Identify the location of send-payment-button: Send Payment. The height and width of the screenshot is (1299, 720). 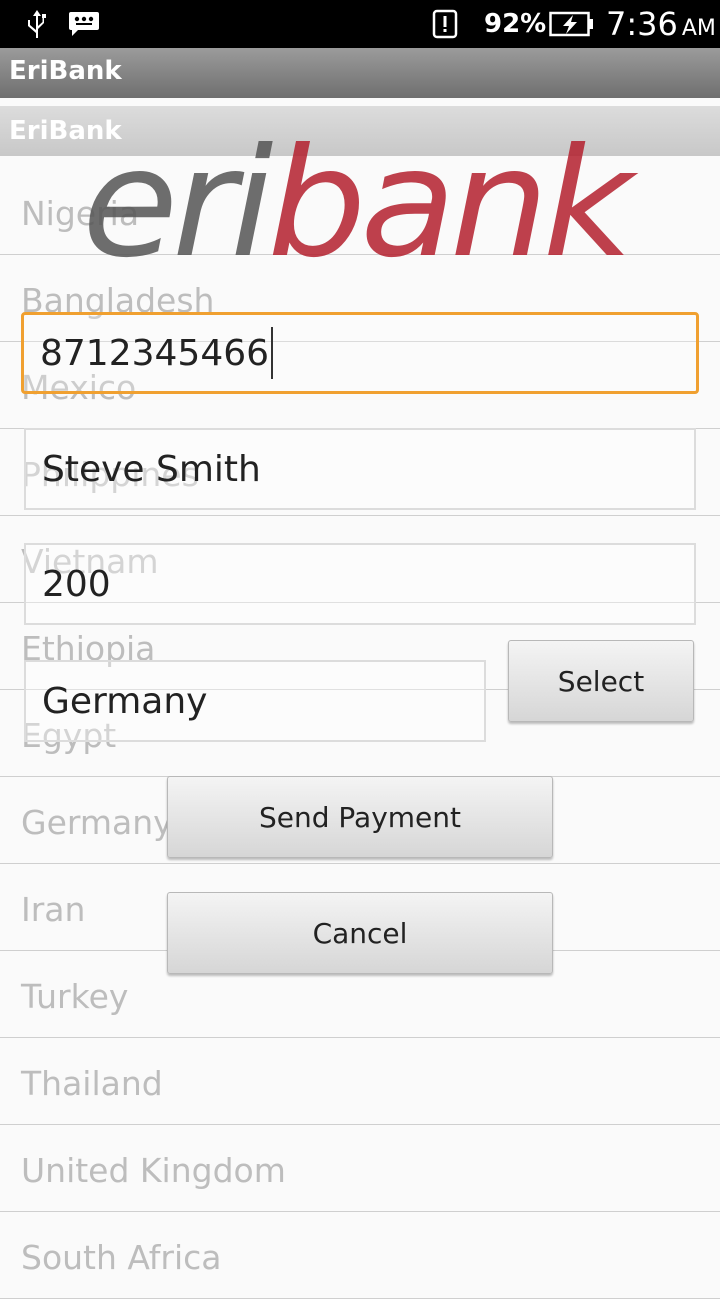
(360, 817).